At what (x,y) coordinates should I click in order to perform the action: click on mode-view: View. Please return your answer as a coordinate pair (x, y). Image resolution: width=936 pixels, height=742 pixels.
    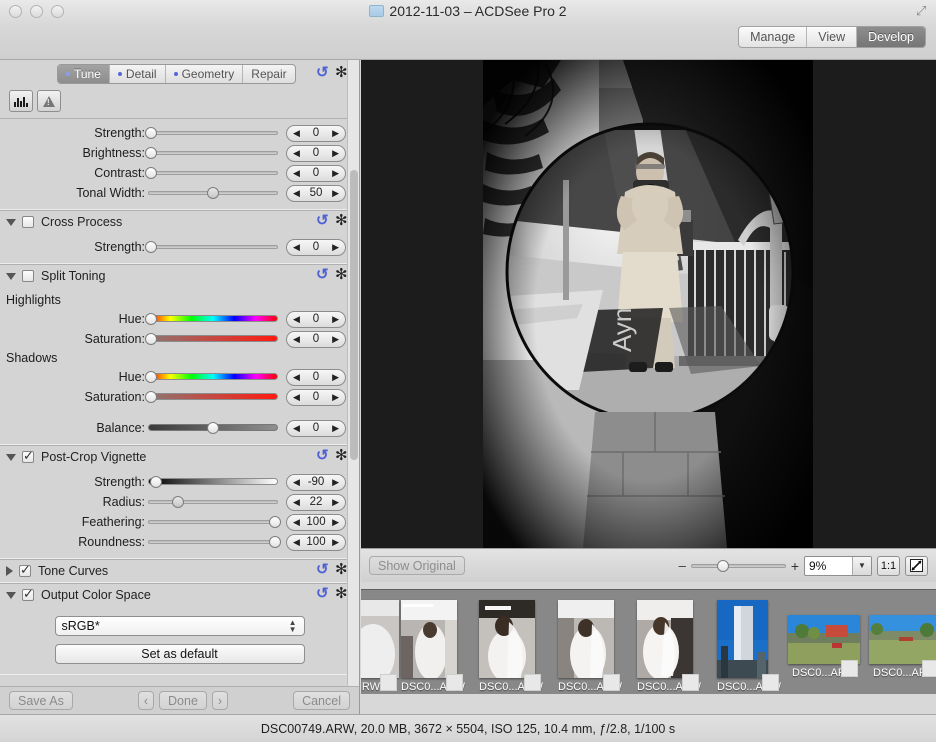
    Looking at the image, I should click on (832, 37).